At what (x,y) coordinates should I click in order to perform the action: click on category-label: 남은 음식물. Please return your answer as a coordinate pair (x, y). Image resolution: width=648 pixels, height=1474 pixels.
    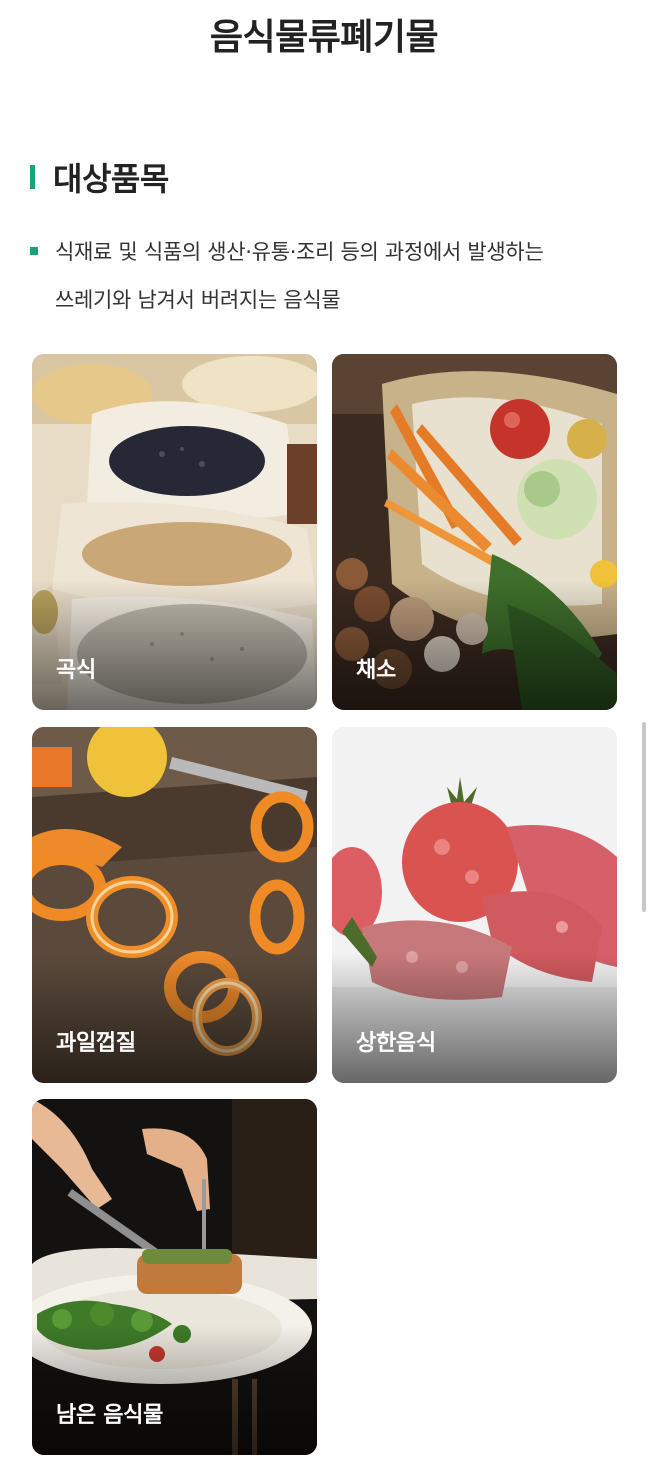
    Looking at the image, I should click on (110, 1415).